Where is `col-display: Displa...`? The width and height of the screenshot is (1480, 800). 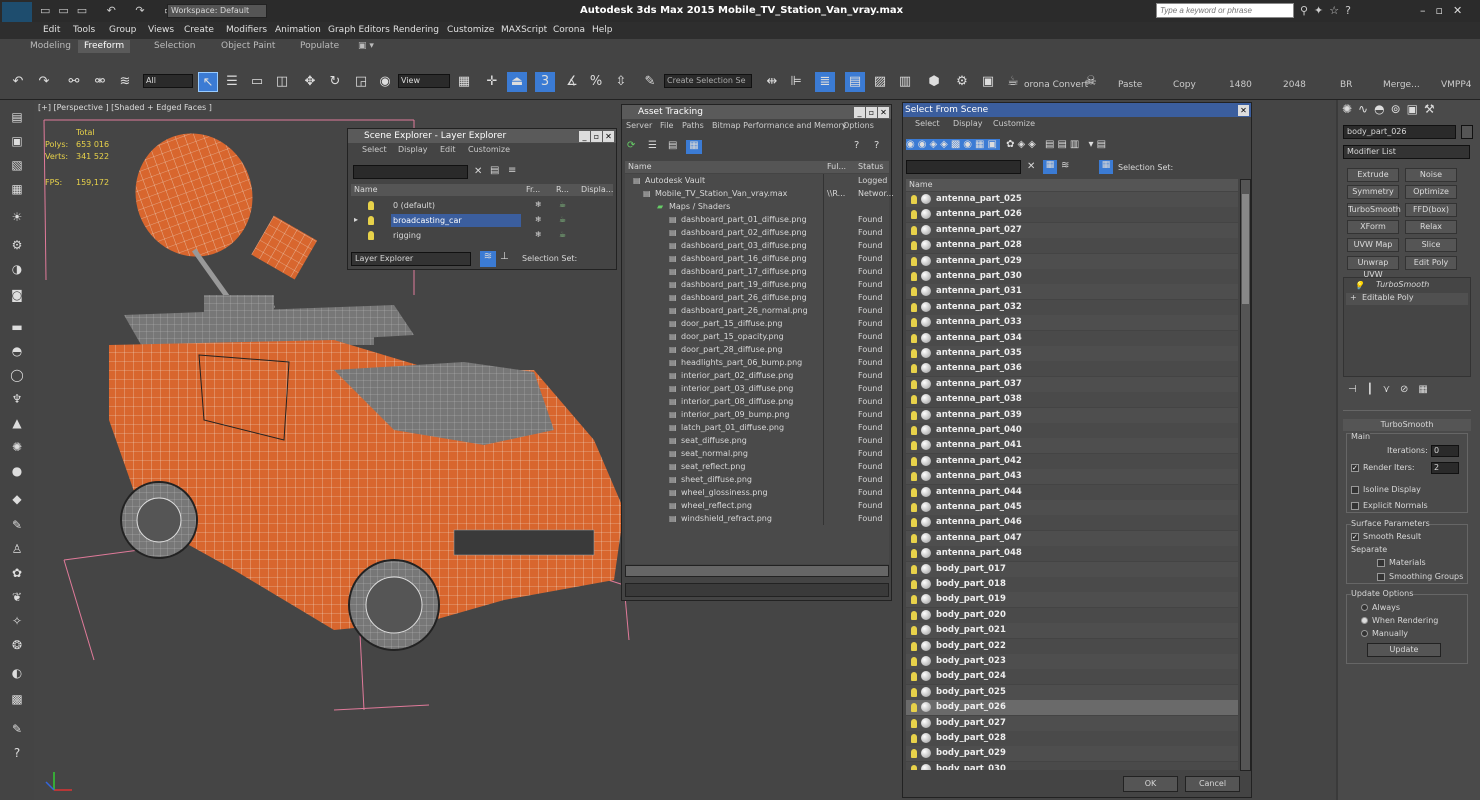 col-display: Displa... is located at coordinates (597, 189).